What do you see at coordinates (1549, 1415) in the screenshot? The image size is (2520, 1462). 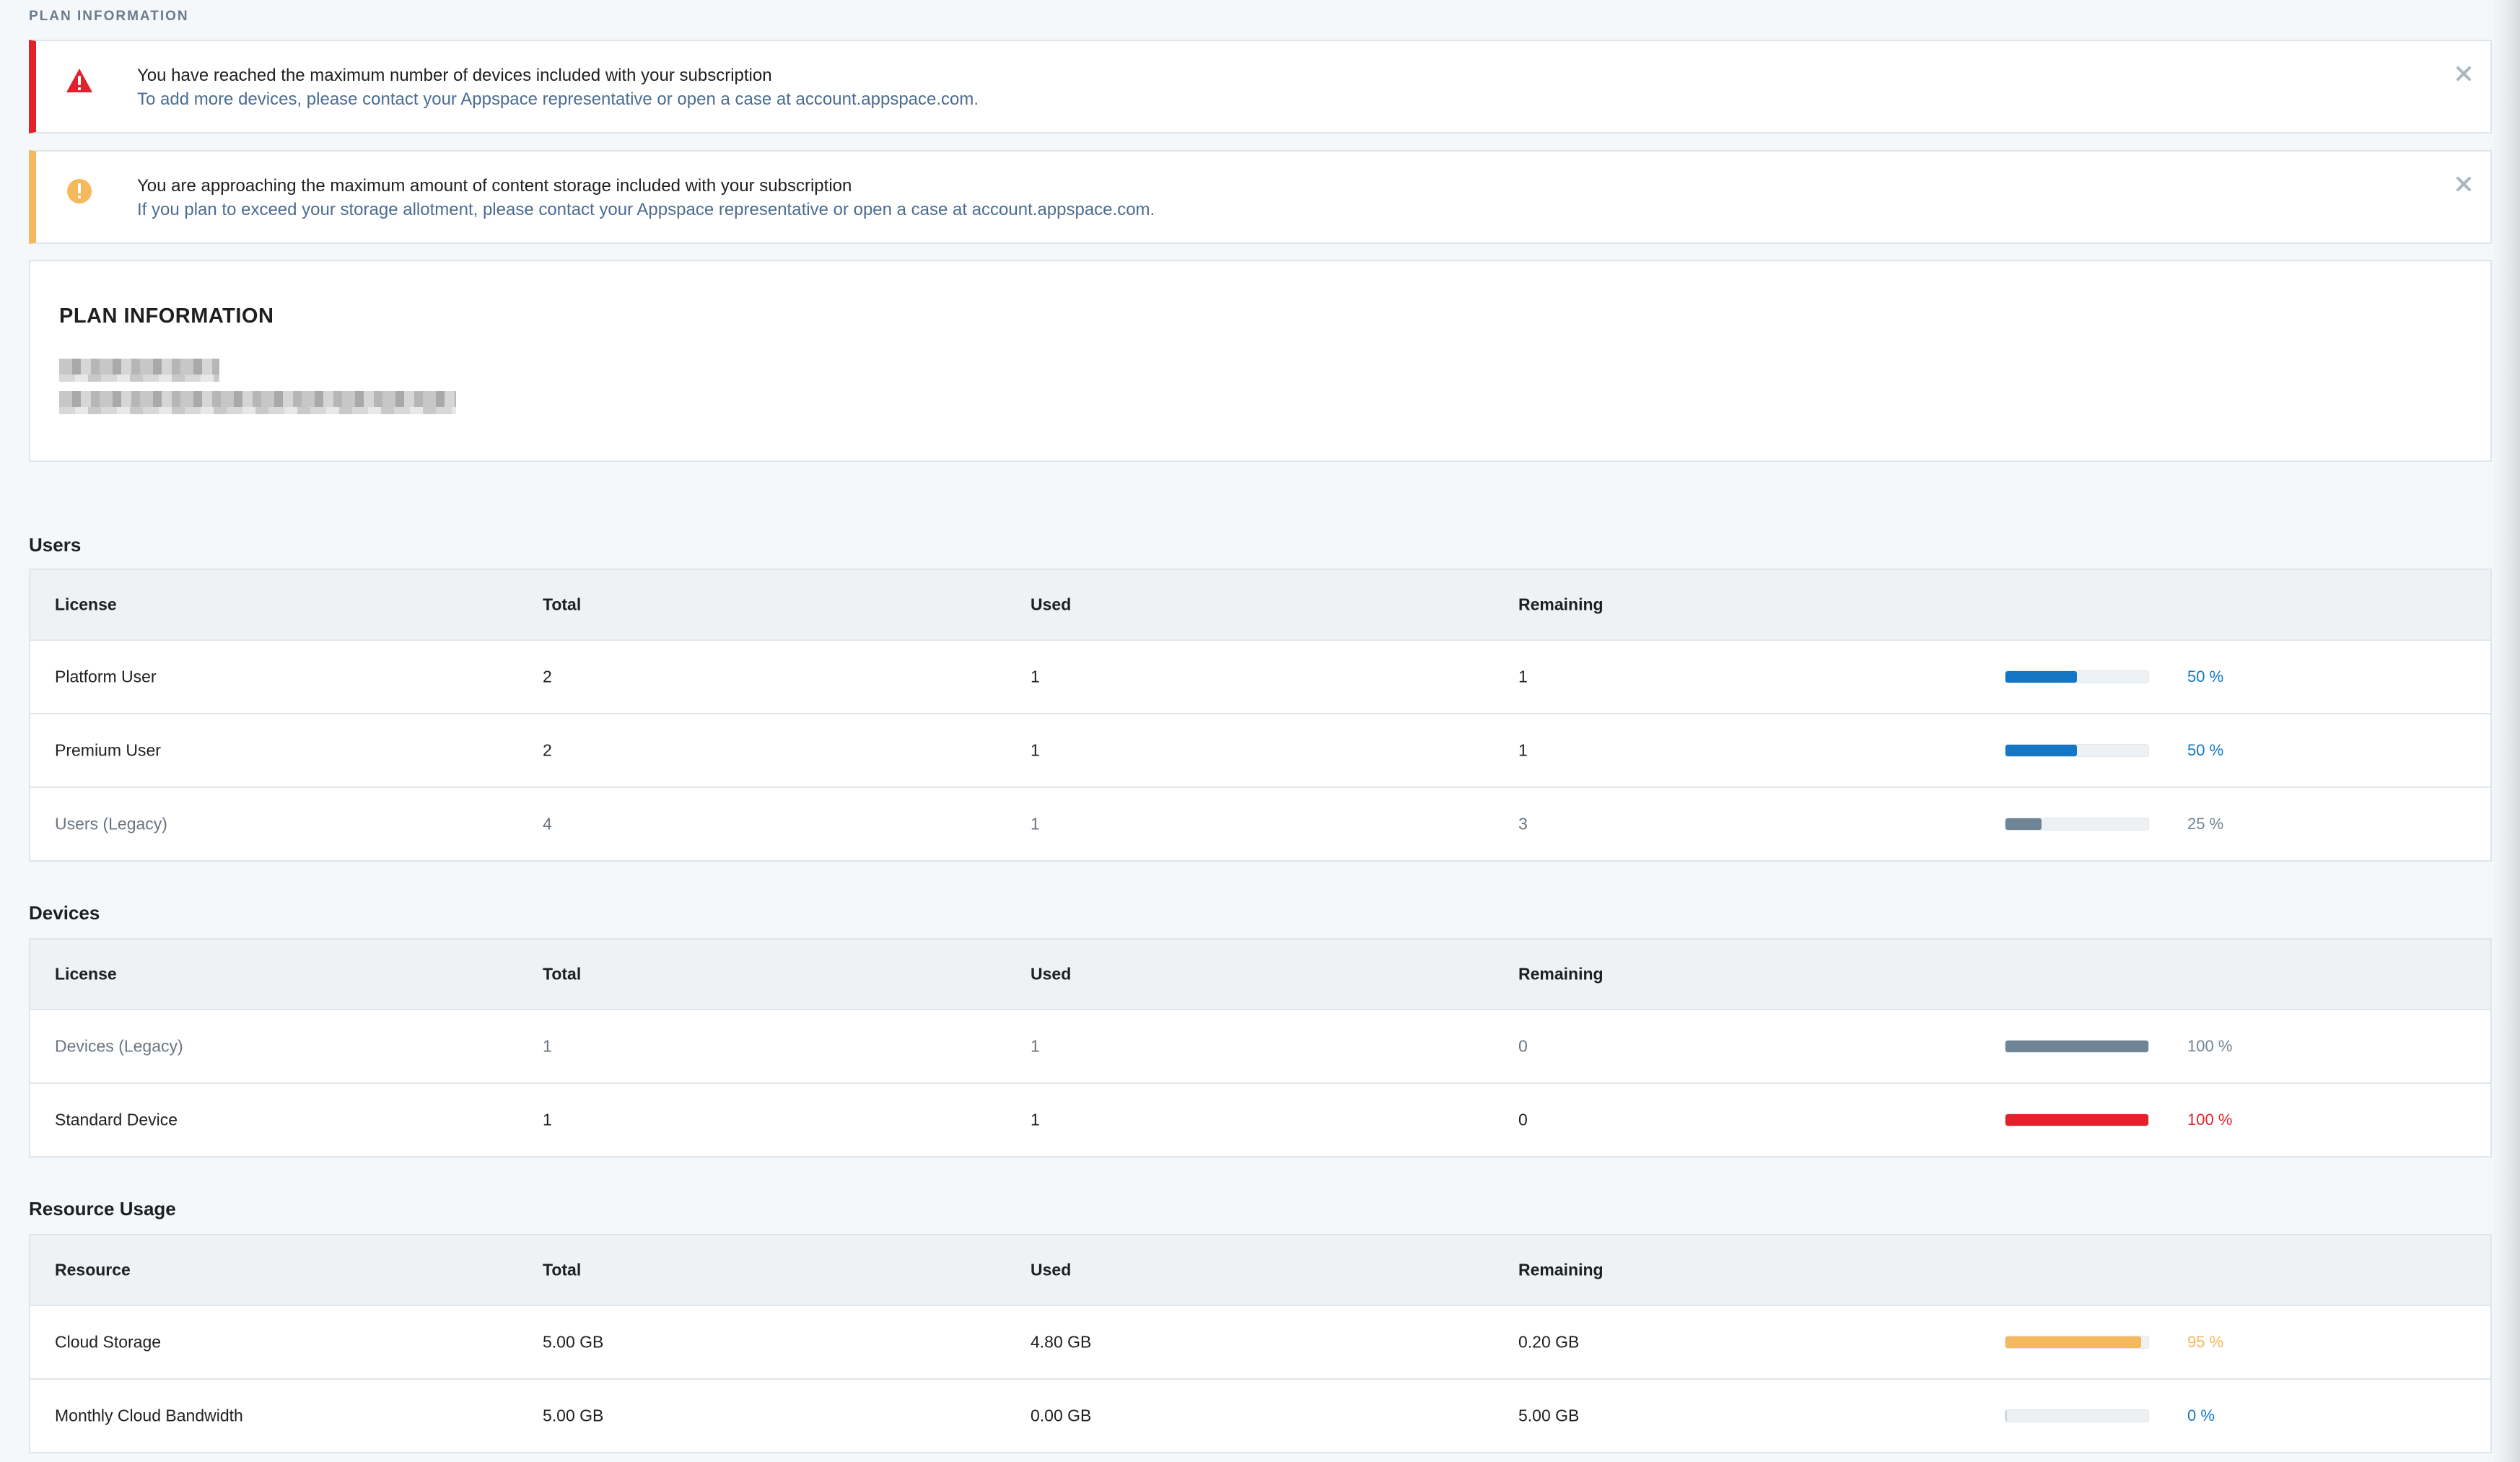 I see `remaining-value: 5.00 GB` at bounding box center [1549, 1415].